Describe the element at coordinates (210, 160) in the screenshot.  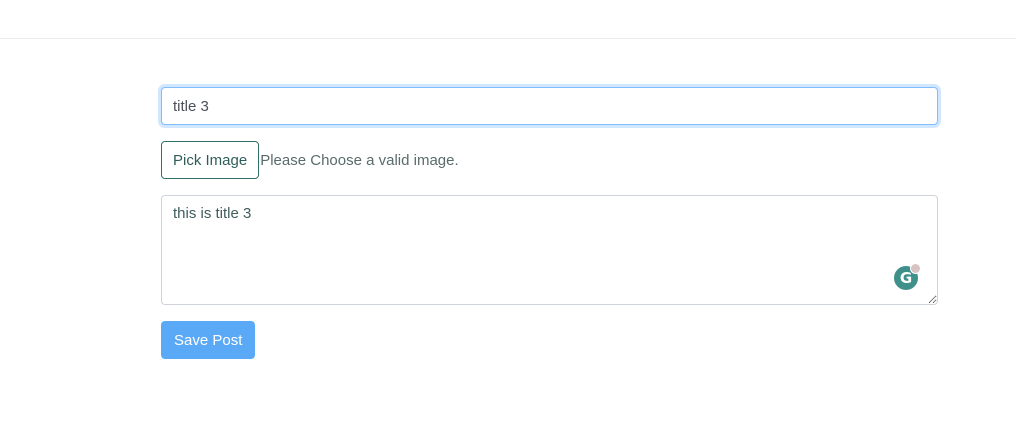
I see `pick-image-button: Pick Image` at that location.